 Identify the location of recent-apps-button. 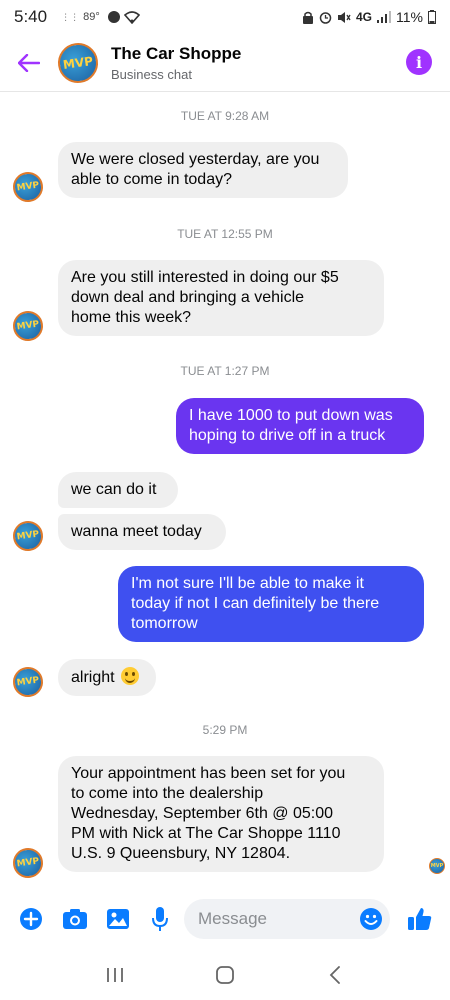
(115, 975).